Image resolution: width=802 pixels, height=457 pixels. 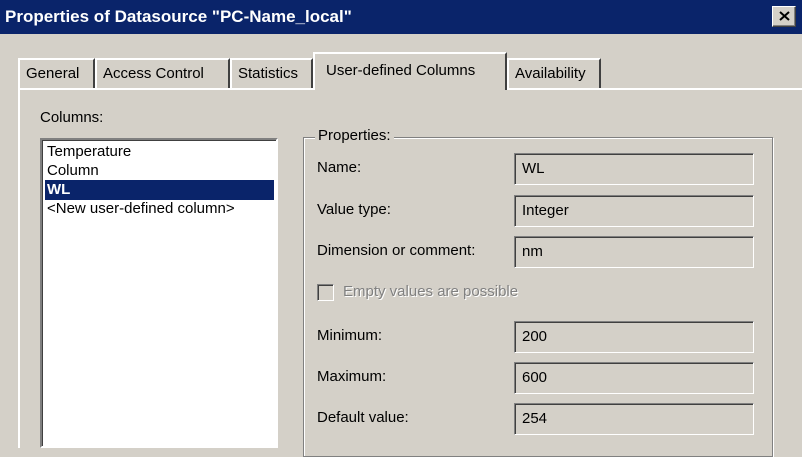 What do you see at coordinates (554, 73) in the screenshot?
I see `tab-availability: Availability` at bounding box center [554, 73].